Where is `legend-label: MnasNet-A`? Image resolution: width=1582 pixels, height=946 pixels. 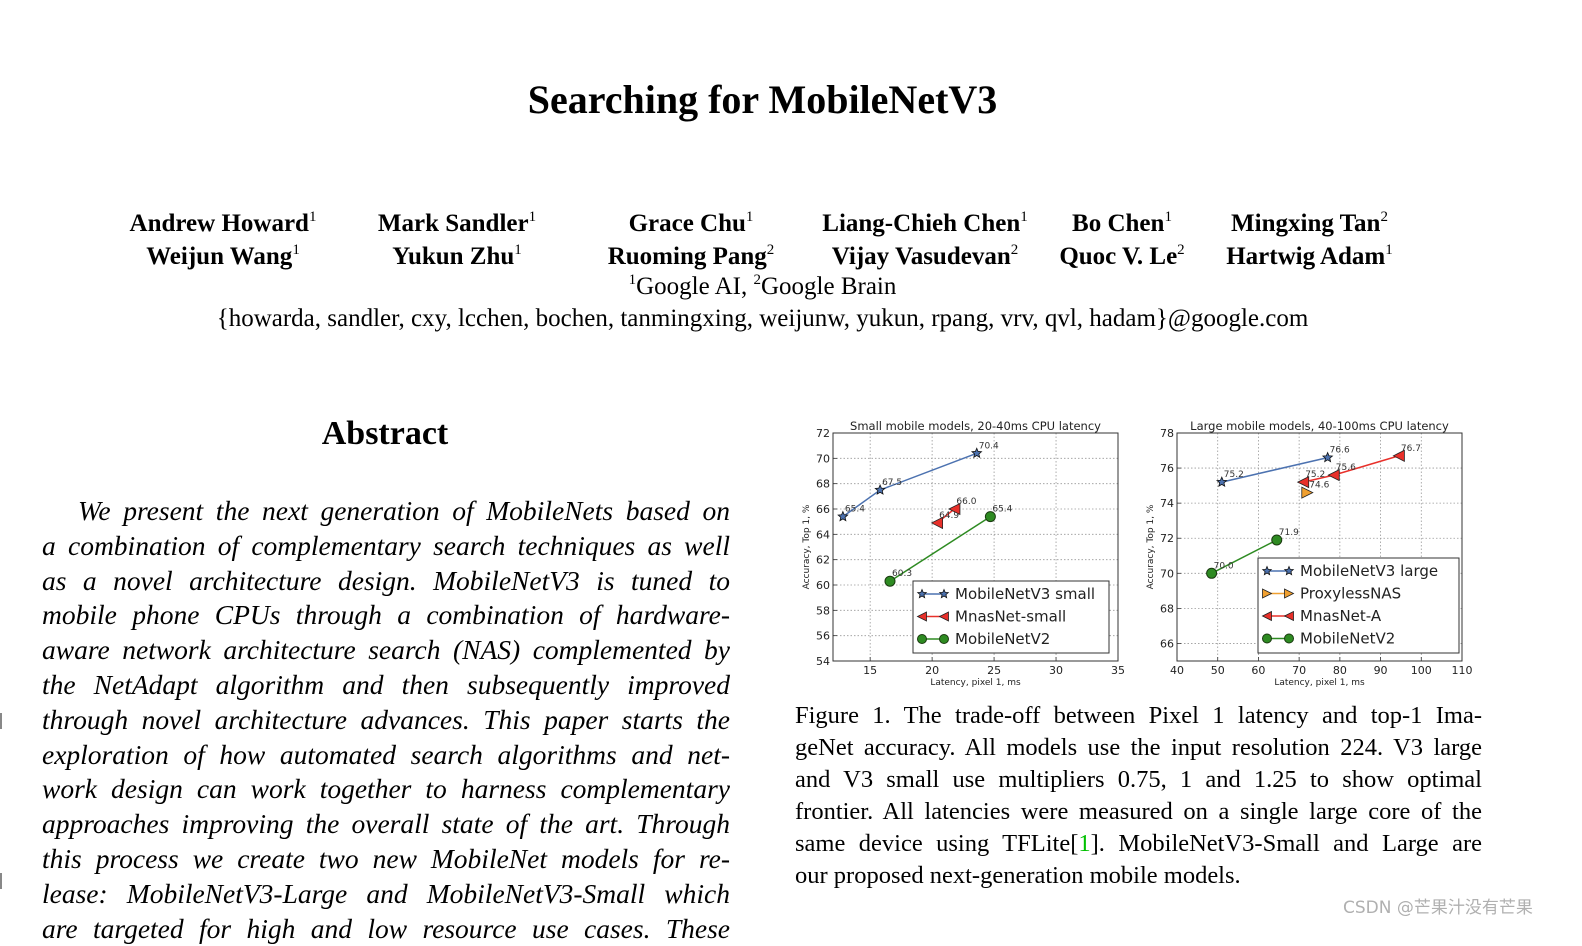 legend-label: MnasNet-A is located at coordinates (1341, 616).